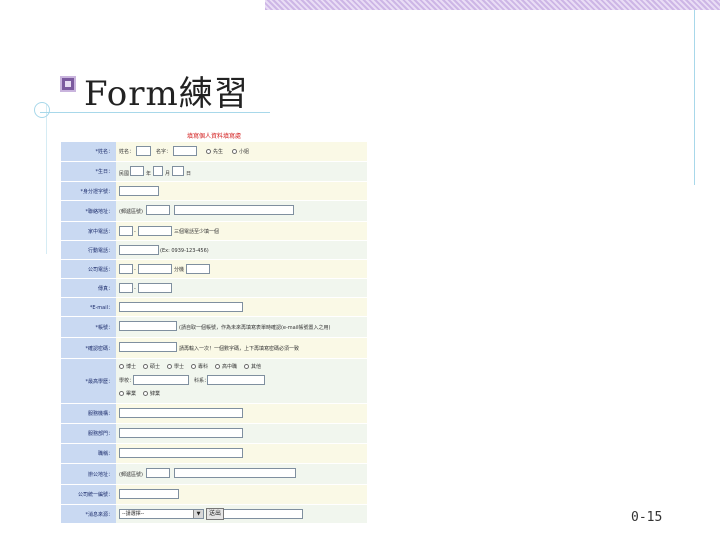 Image resolution: width=720 pixels, height=540 pixels. I want to click on chevron-down-icon: ▼, so click(198, 514).